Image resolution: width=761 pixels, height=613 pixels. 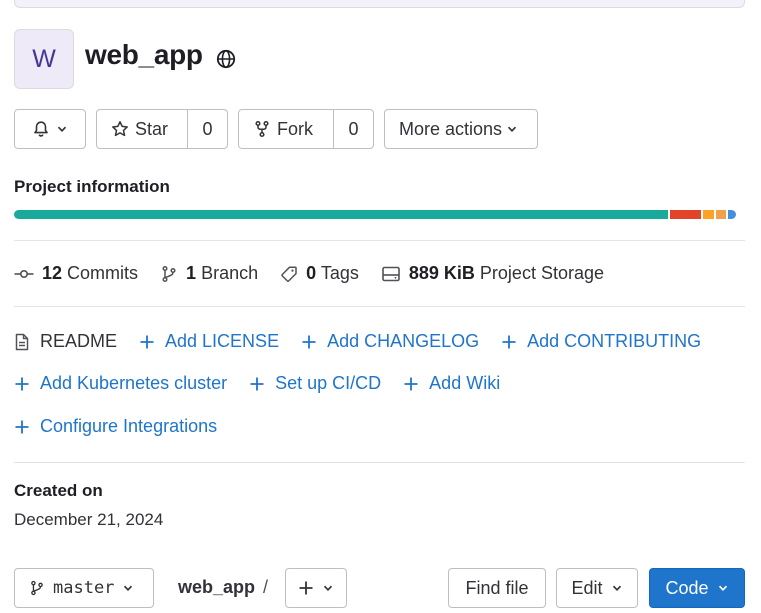 What do you see at coordinates (391, 273) in the screenshot?
I see `storage-icon` at bounding box center [391, 273].